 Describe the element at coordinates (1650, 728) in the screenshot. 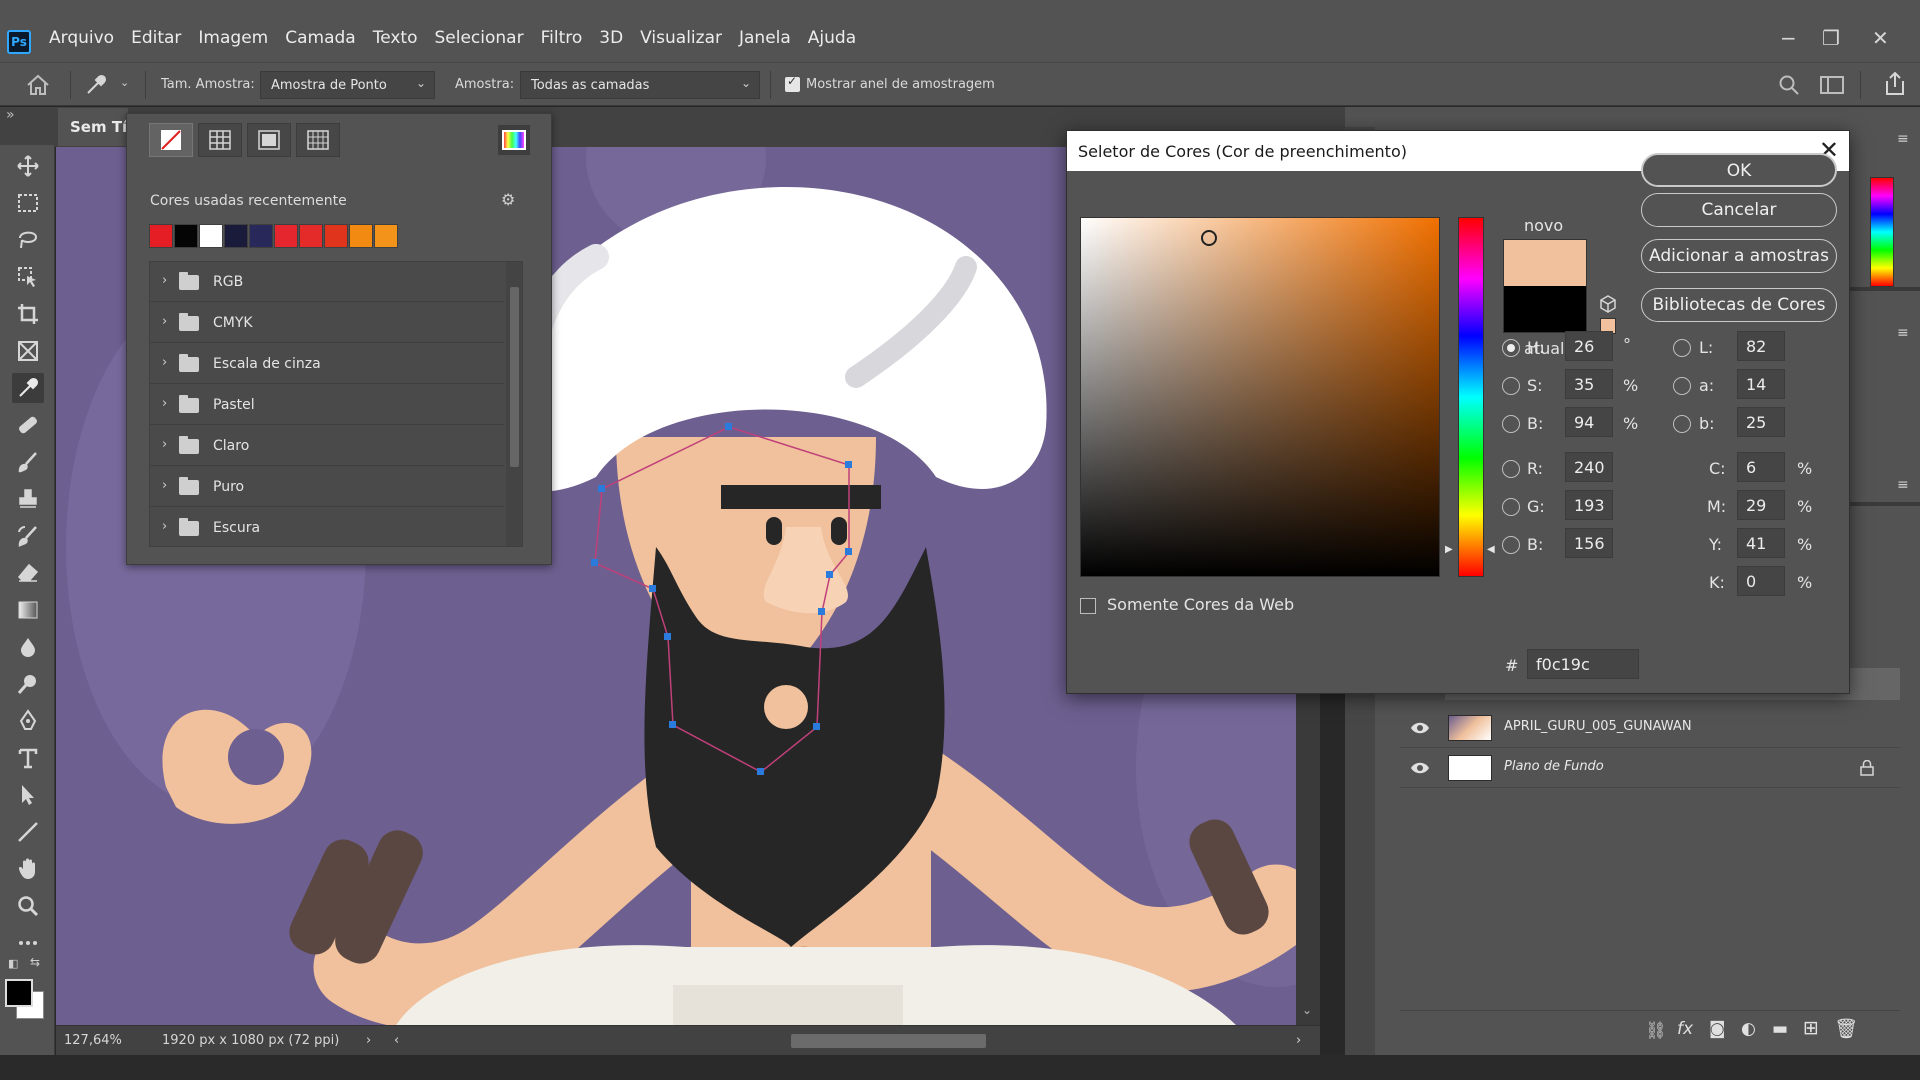

I see `layer-row: APRIL_GURU_005_GUNAWAN` at that location.